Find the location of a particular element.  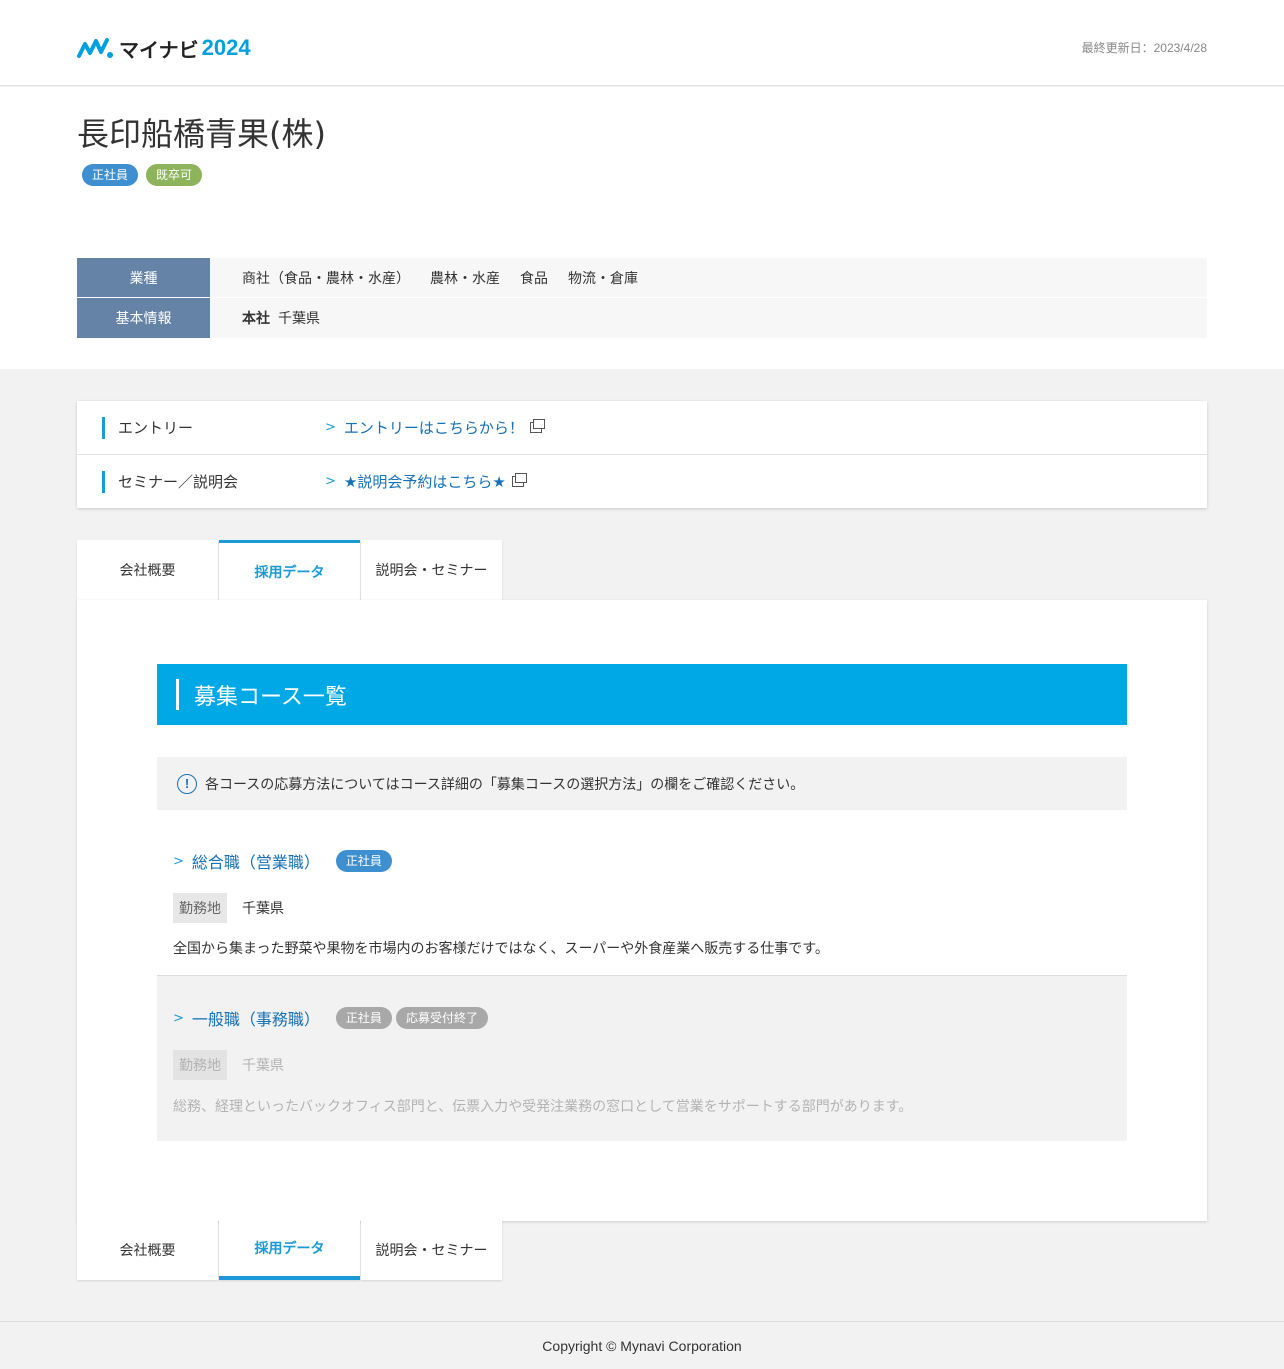

employment-type-badge: 正社員 is located at coordinates (110, 175).